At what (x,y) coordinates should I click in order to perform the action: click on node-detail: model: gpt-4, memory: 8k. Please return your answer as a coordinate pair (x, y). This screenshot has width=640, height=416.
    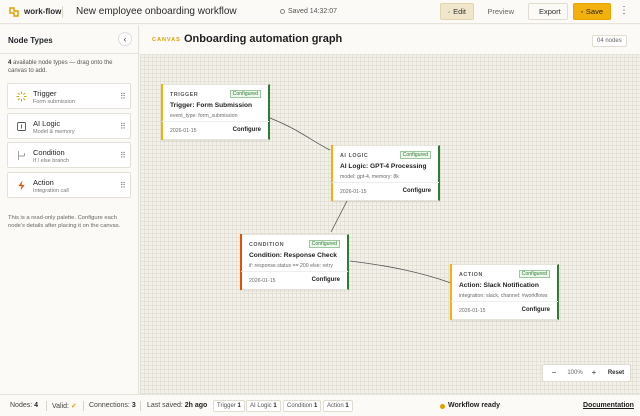
    Looking at the image, I should click on (369, 177).